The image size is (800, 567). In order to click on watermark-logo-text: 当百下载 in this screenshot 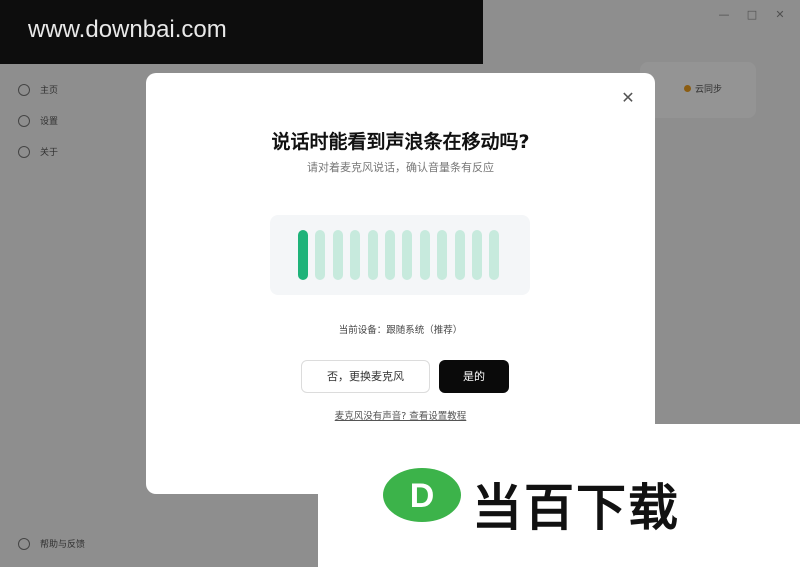, I will do `click(576, 508)`.